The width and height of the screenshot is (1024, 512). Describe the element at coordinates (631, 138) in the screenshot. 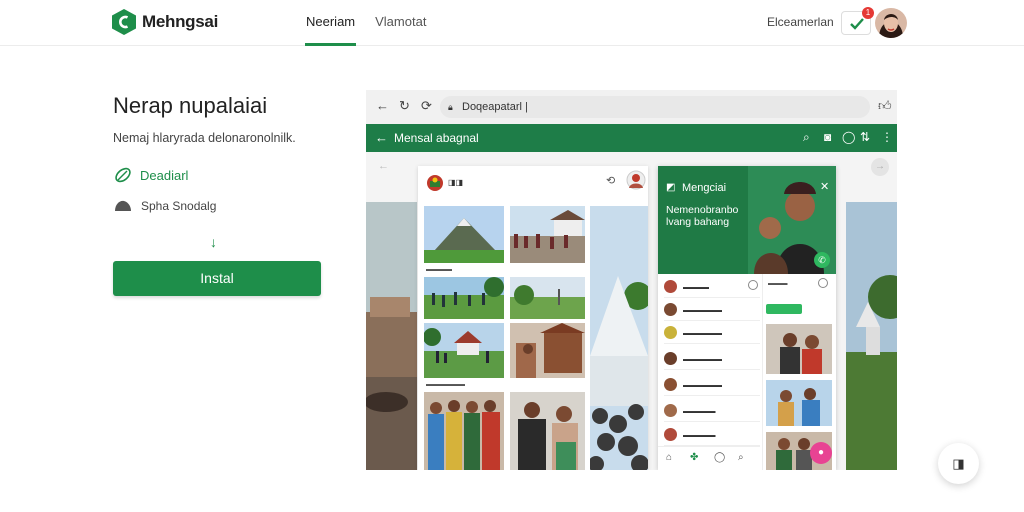

I see `app-header: ← Mensal abagnal ⌕ ◙ ◯ ⇅ ⋮` at that location.